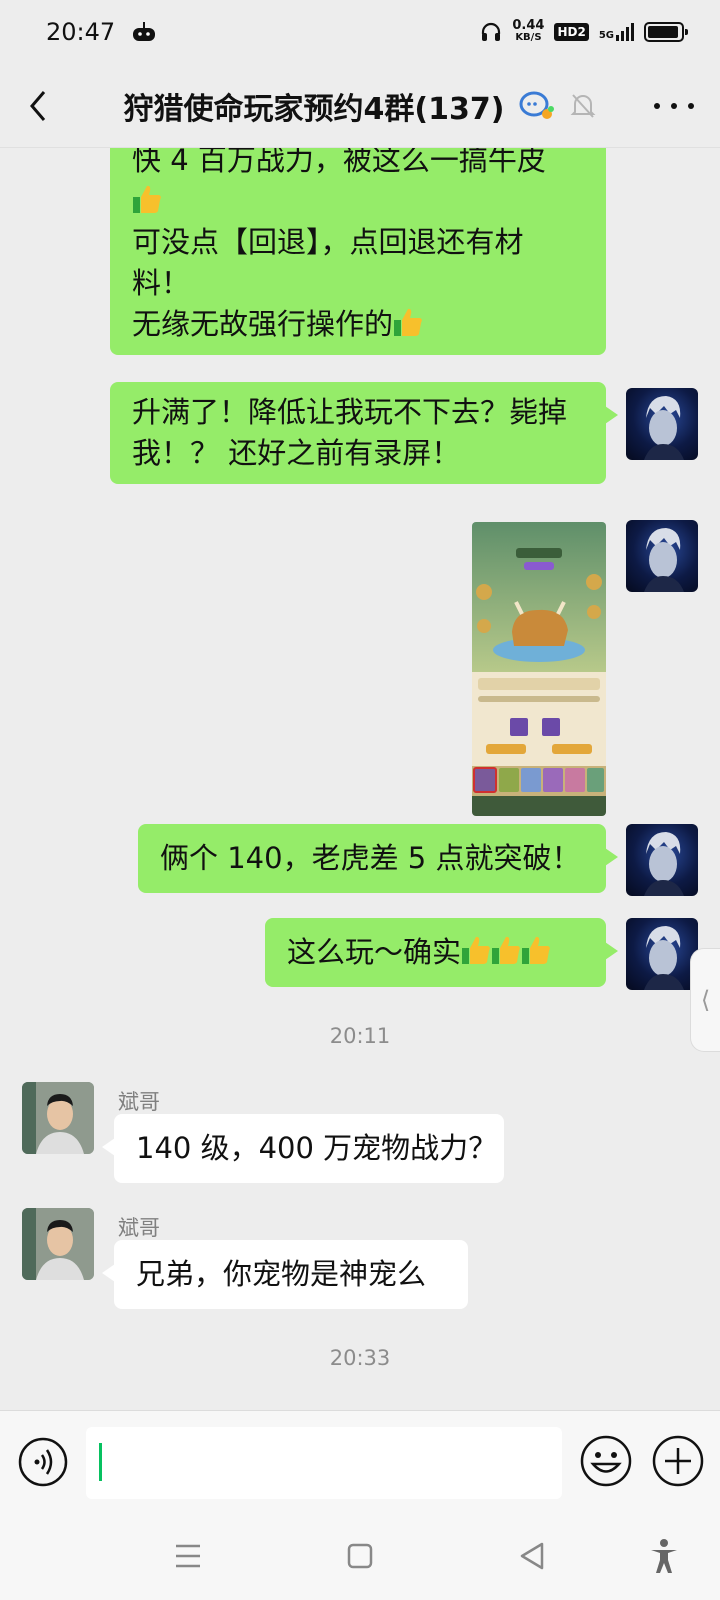 This screenshot has height=1600, width=720. Describe the element at coordinates (144, 31) in the screenshot. I see `robot-notification-icon` at that location.